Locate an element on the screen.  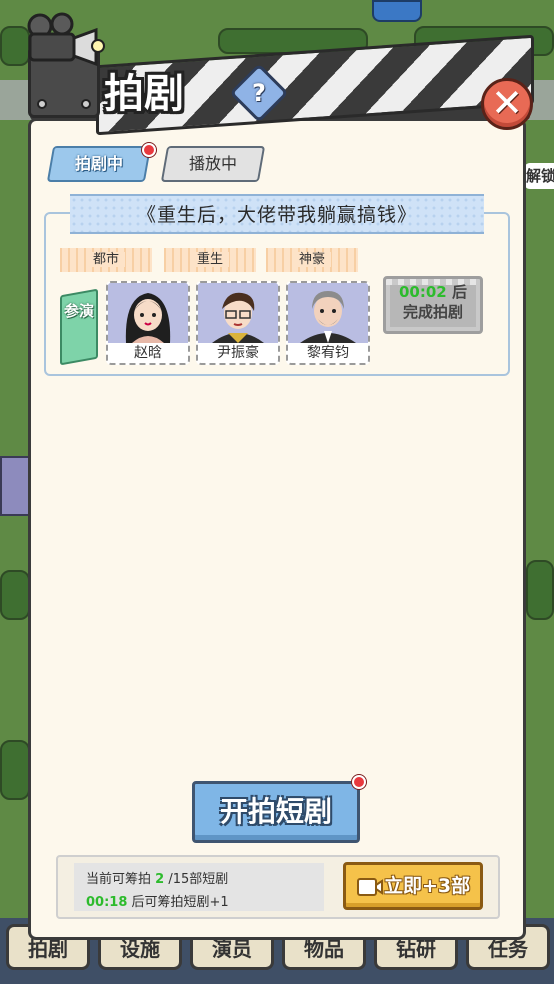
timer-countdown: 00:02 后 is located at coordinates (433, 291).